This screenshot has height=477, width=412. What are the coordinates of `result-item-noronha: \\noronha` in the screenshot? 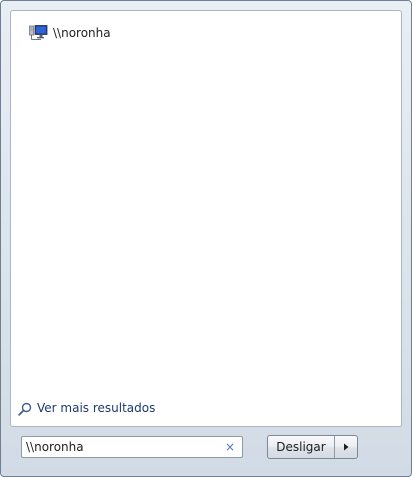 It's located at (71, 33).